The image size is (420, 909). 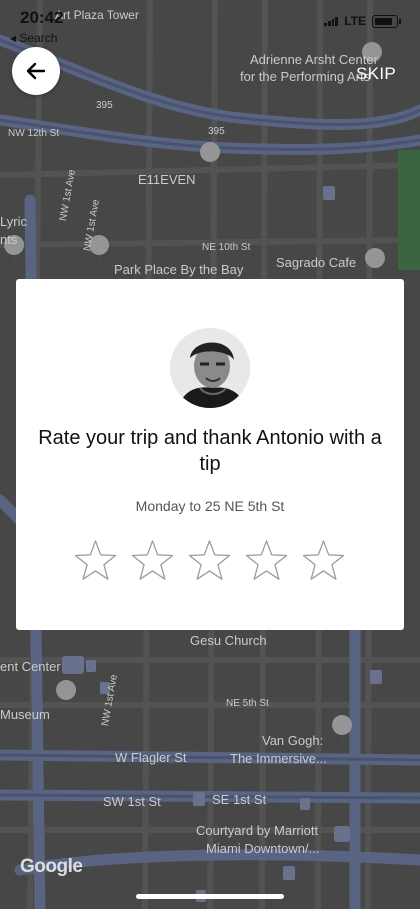 I want to click on map-label-lyric: Lyric, so click(x=13, y=221).